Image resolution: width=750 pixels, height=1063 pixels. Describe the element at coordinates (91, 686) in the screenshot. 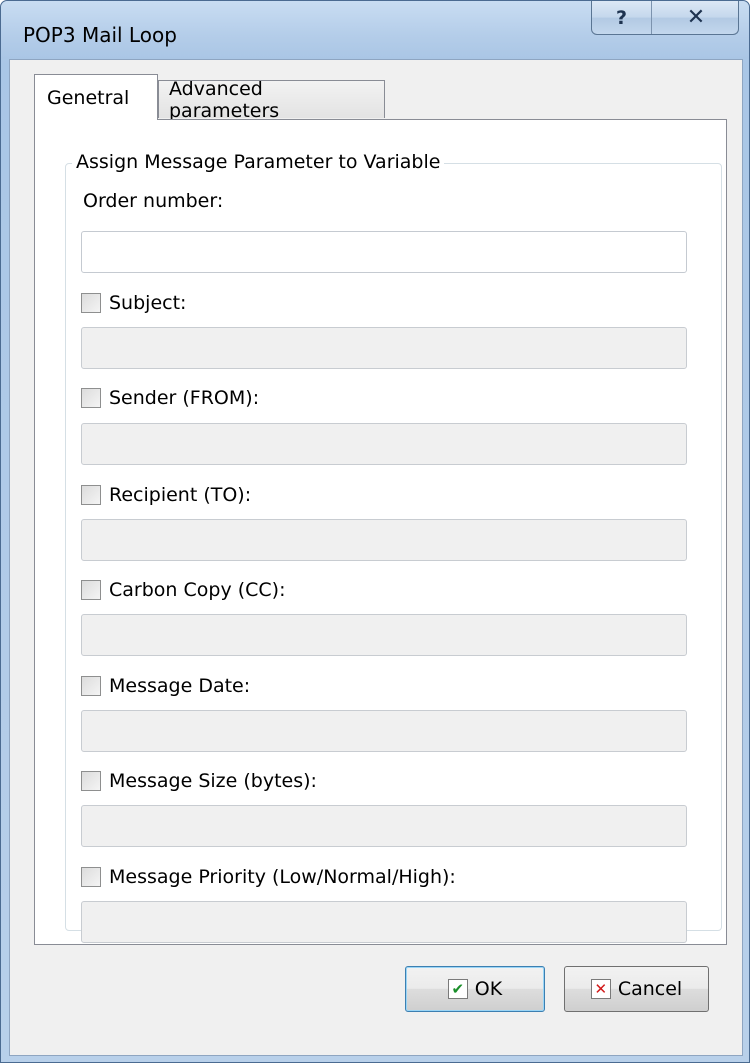

I see `message-date-checkbox` at that location.